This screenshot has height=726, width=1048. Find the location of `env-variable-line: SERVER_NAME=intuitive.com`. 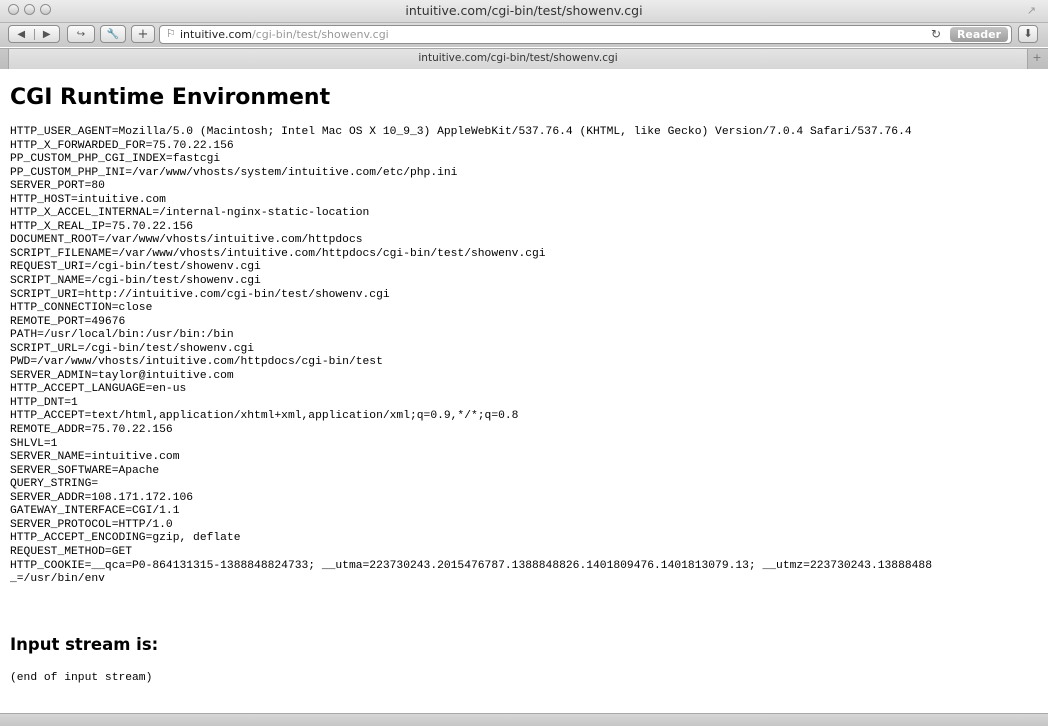

env-variable-line: SERVER_NAME=intuitive.com is located at coordinates (95, 457).